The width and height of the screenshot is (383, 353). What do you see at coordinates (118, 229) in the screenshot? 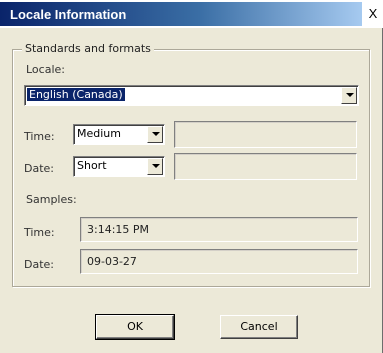
I see `sample-time-value: 3:14:15 PM` at bounding box center [118, 229].